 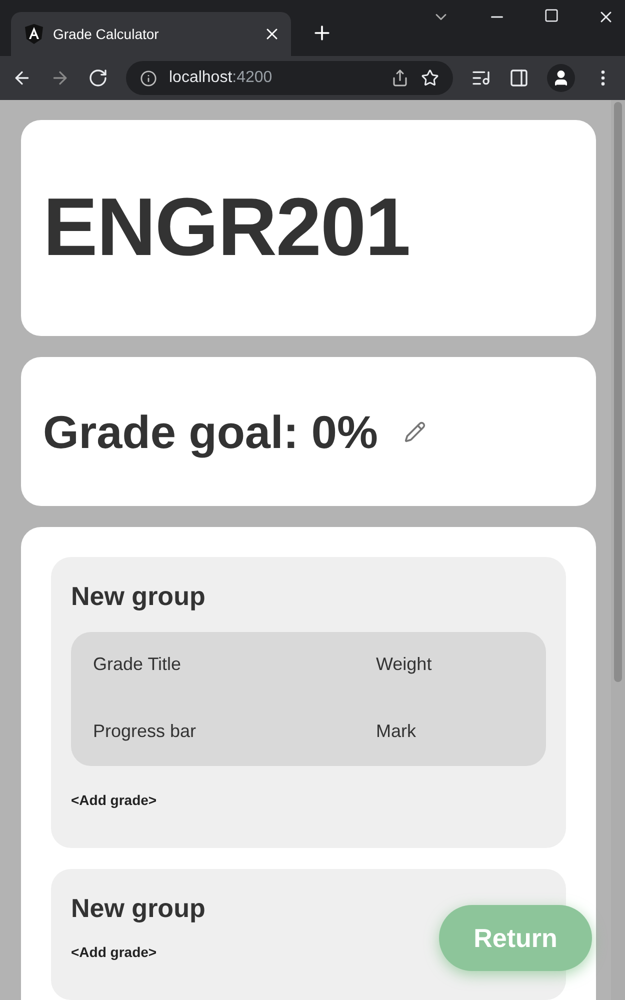 What do you see at coordinates (618, 392) in the screenshot?
I see `scroll-thumb` at bounding box center [618, 392].